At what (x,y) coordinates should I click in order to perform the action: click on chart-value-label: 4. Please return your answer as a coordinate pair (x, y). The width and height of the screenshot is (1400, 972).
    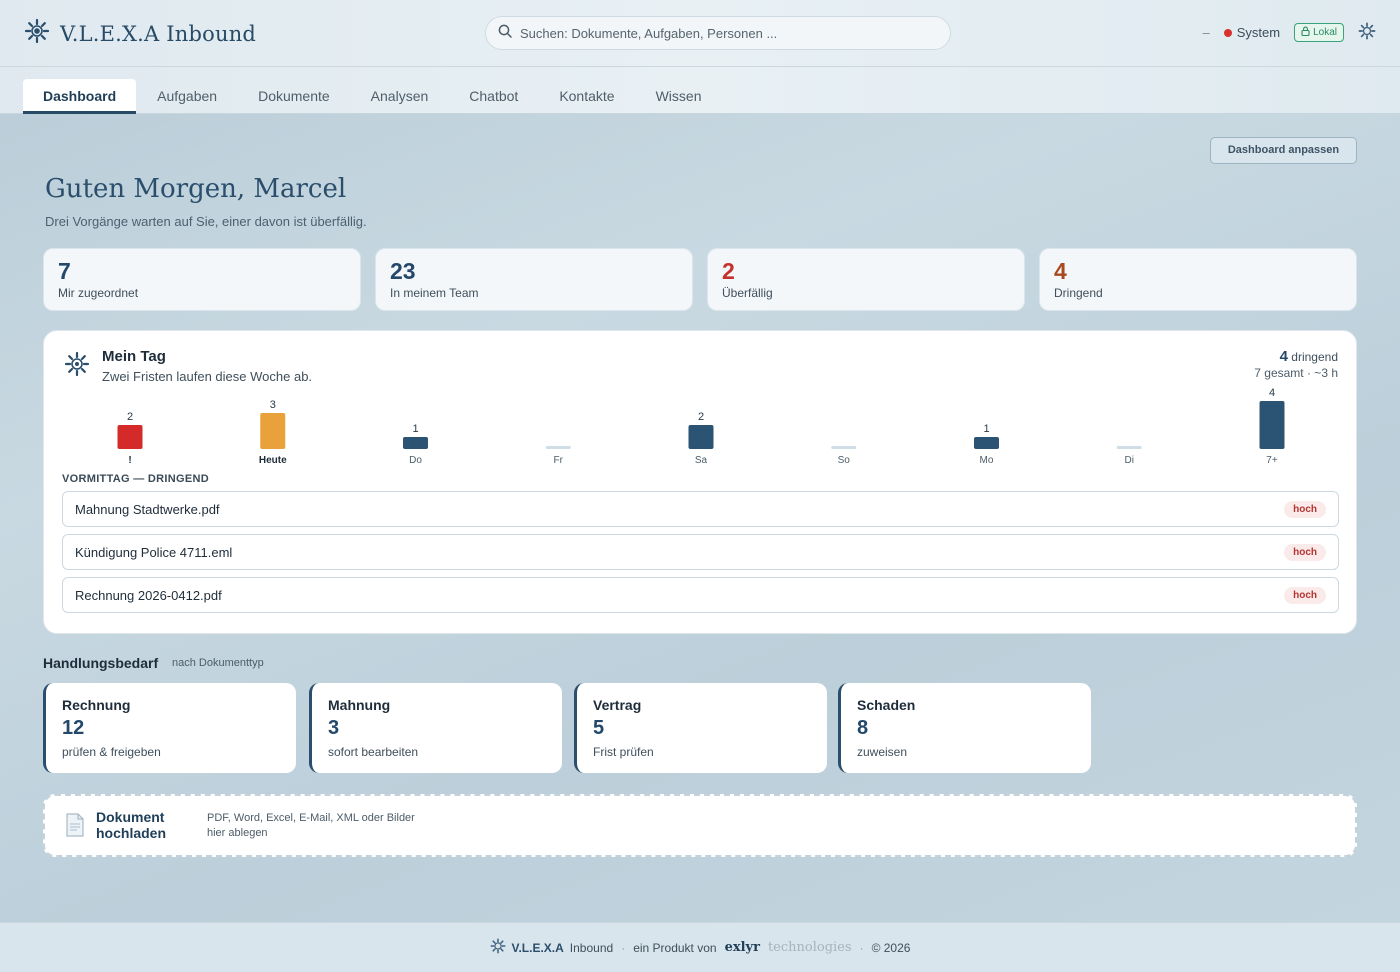
    Looking at the image, I should click on (1272, 393).